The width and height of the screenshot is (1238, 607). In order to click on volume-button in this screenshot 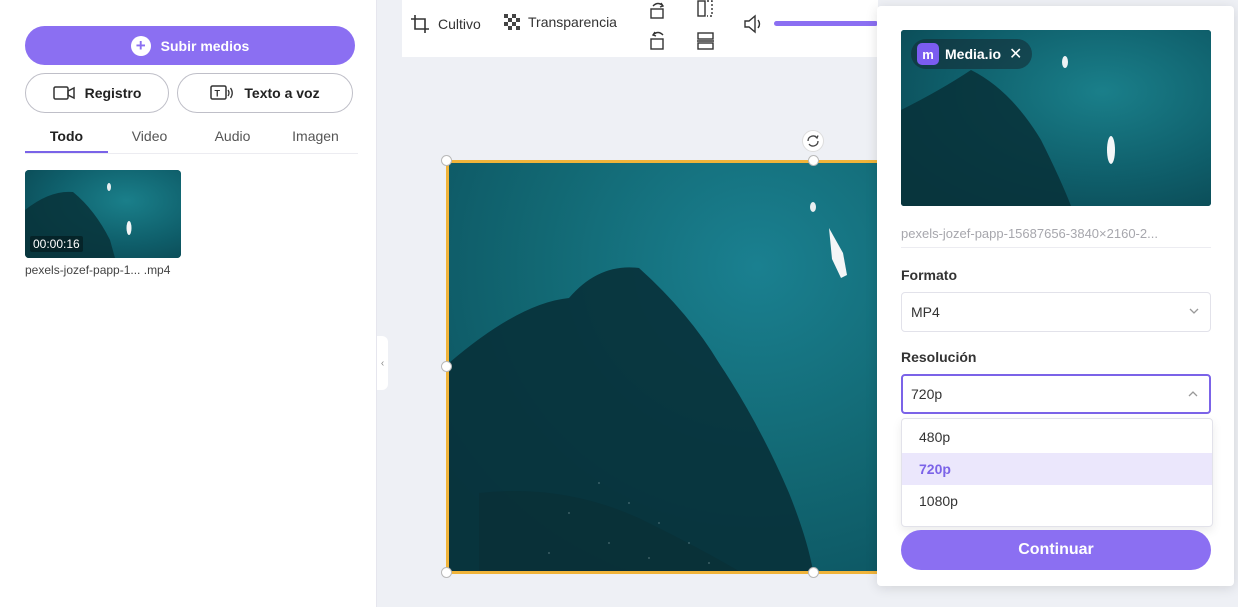, I will do `click(754, 26)`.